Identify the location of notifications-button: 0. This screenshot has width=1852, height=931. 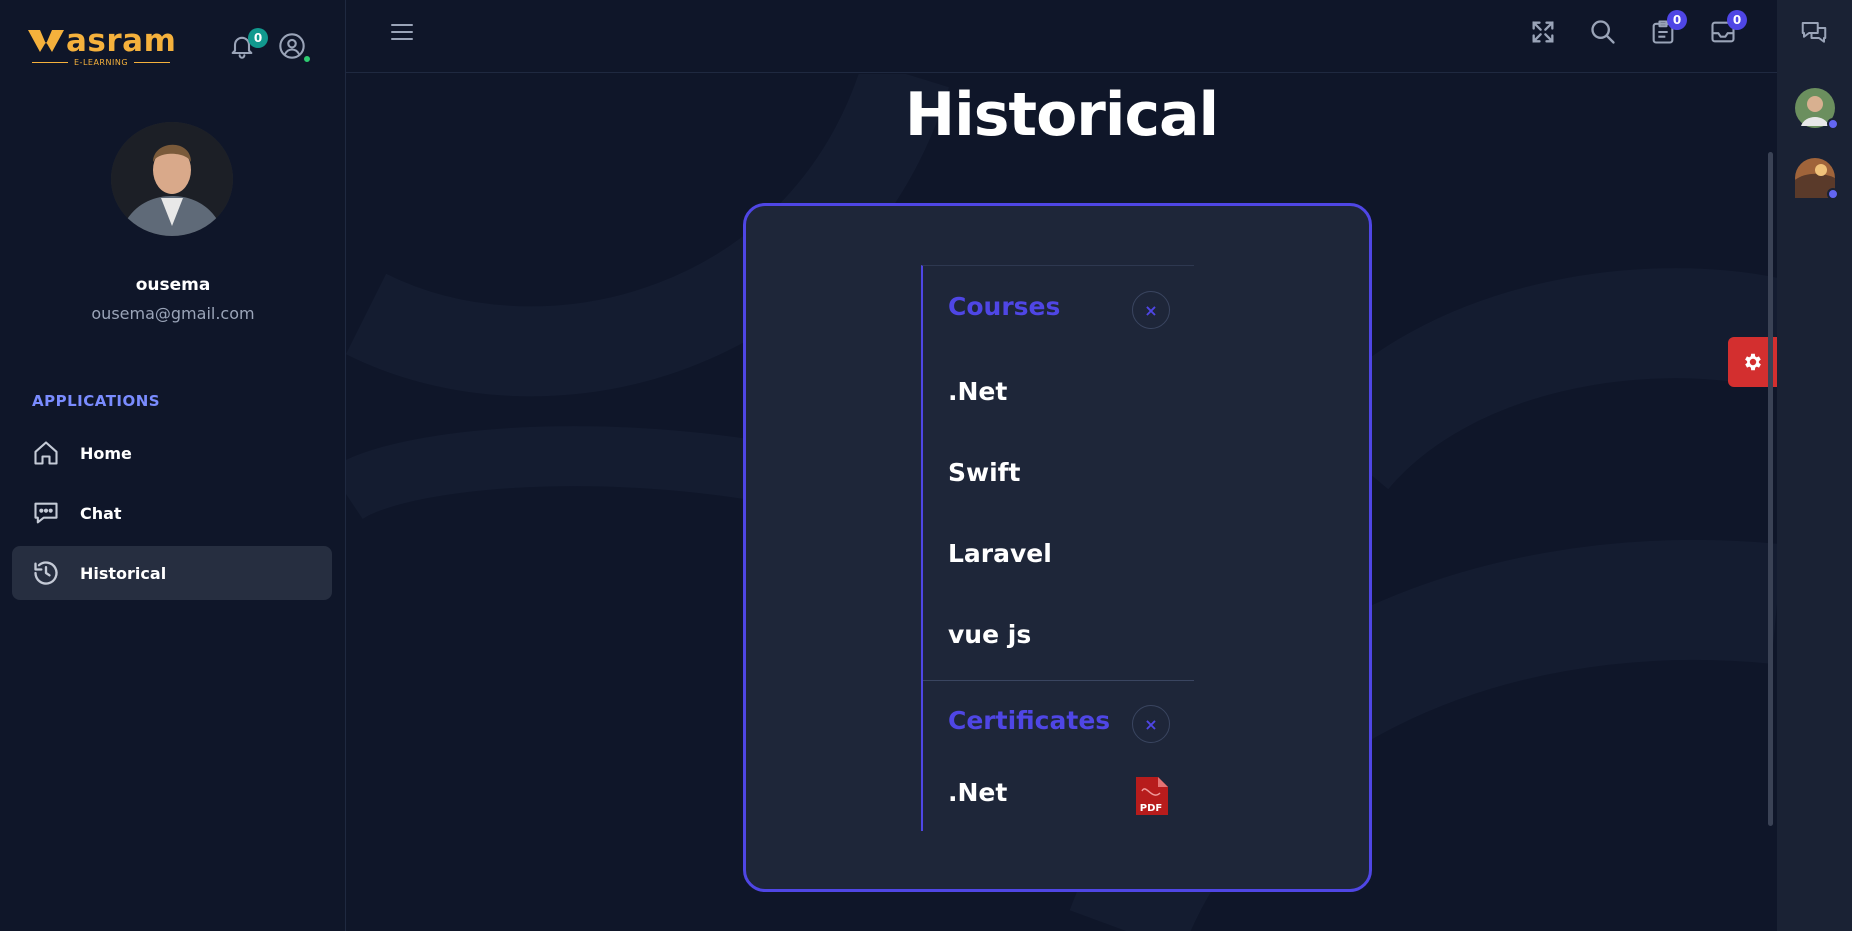
(248, 44).